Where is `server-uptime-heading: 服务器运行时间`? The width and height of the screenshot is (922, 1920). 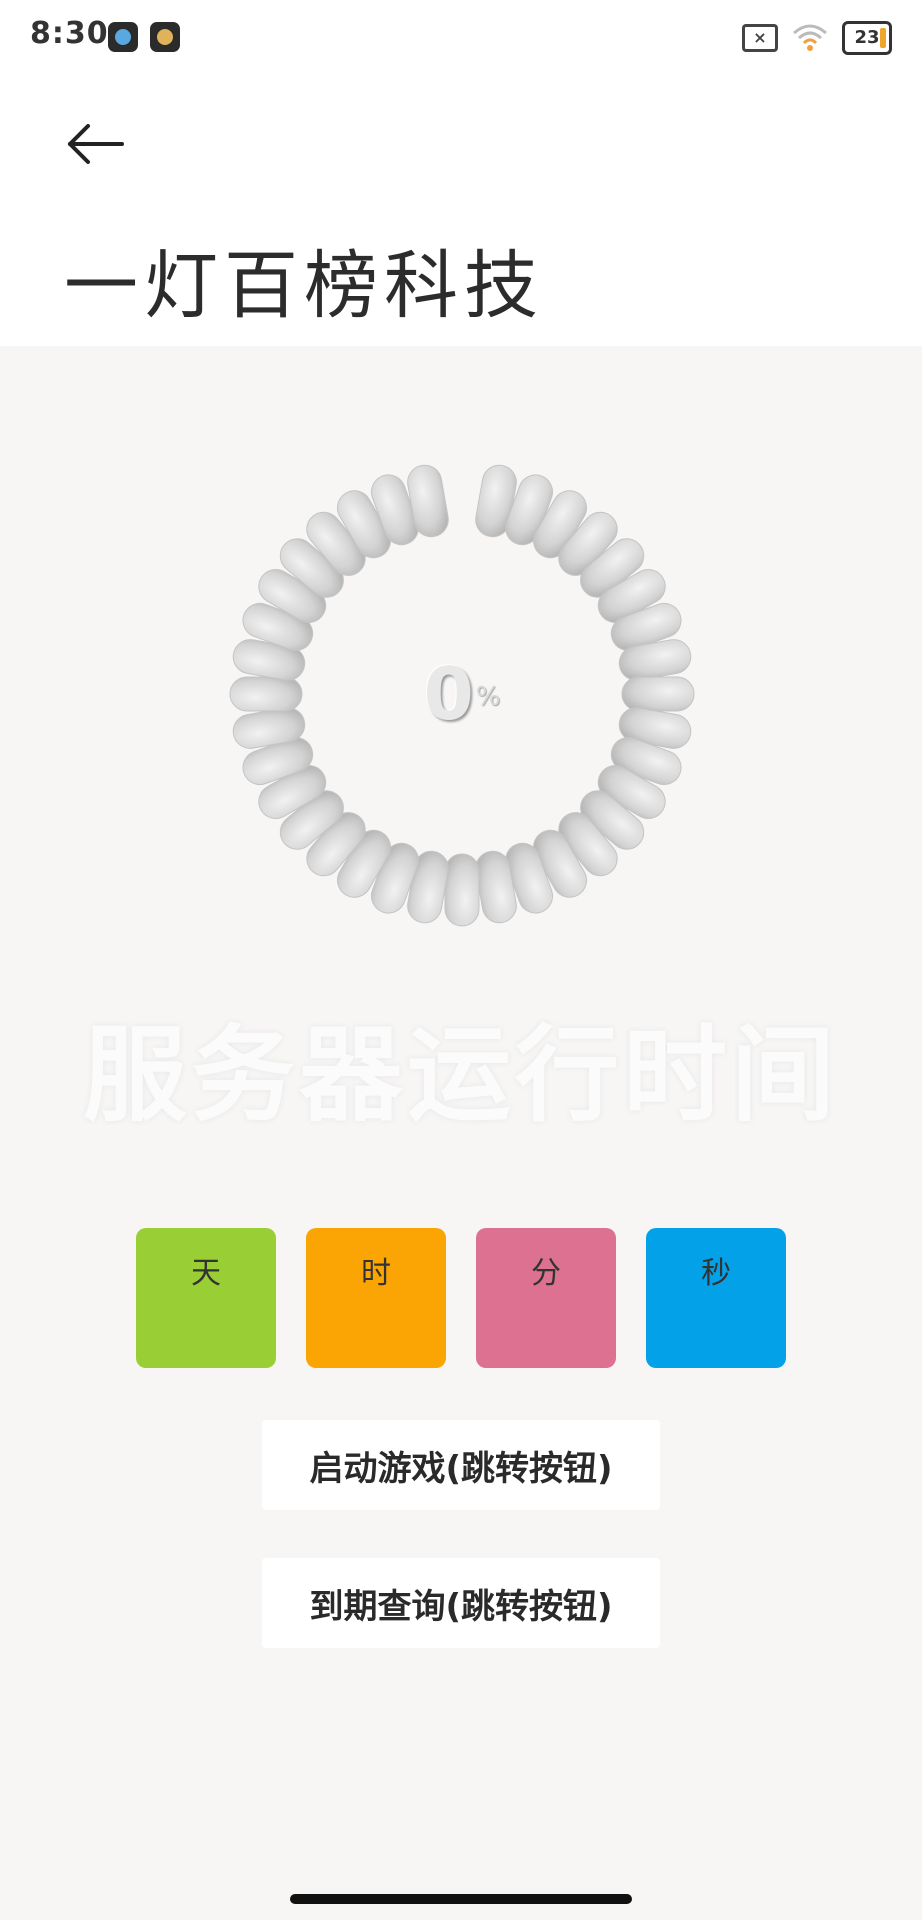
server-uptime-heading: 服务器运行时间 is located at coordinates (460, 1075).